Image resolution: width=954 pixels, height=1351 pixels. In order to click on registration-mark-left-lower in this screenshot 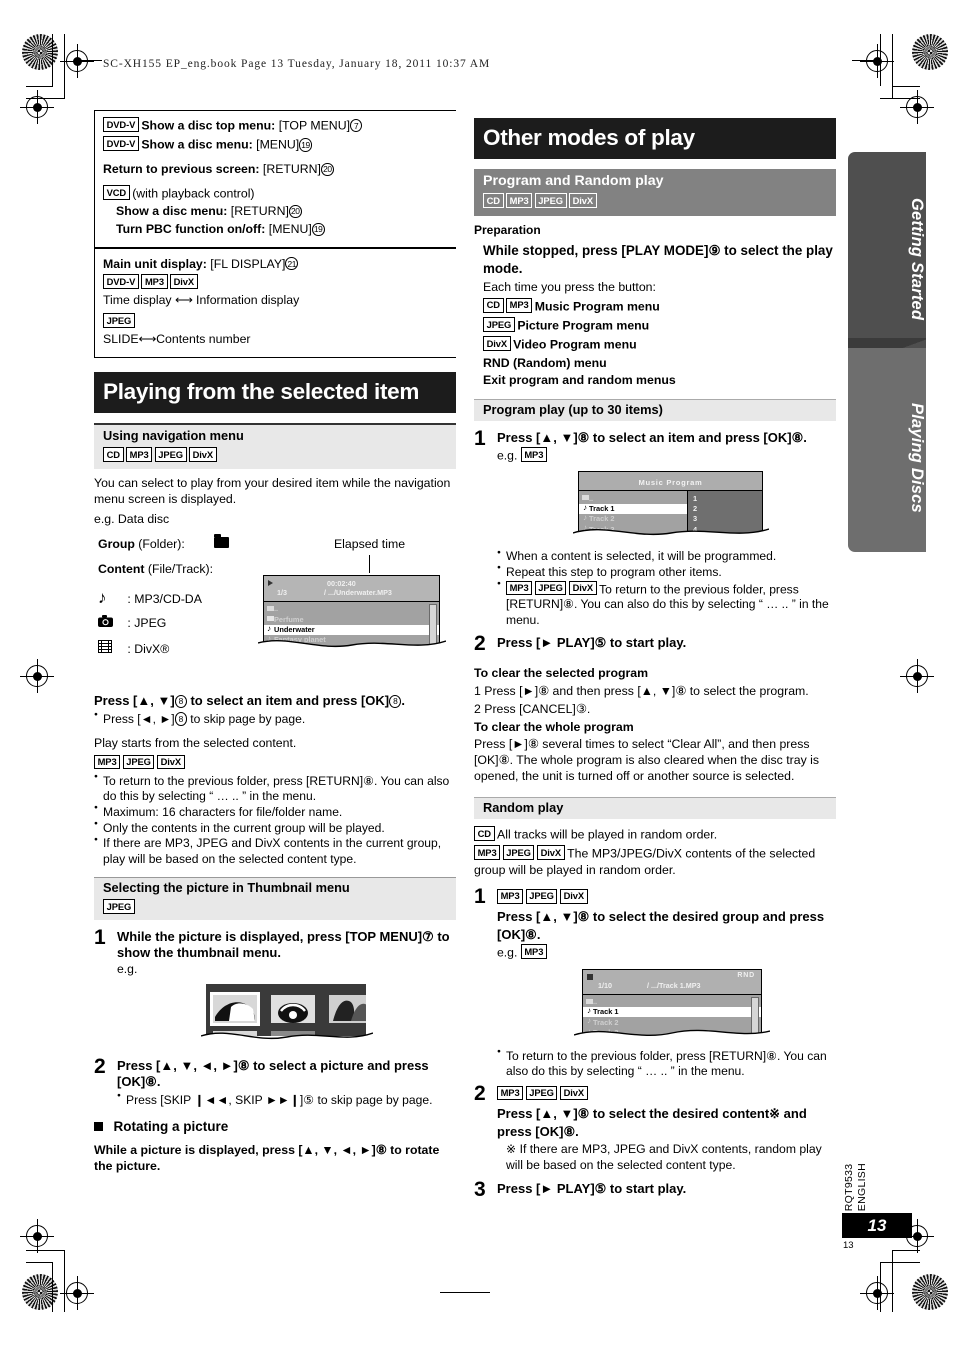, I will do `click(37, 1236)`.